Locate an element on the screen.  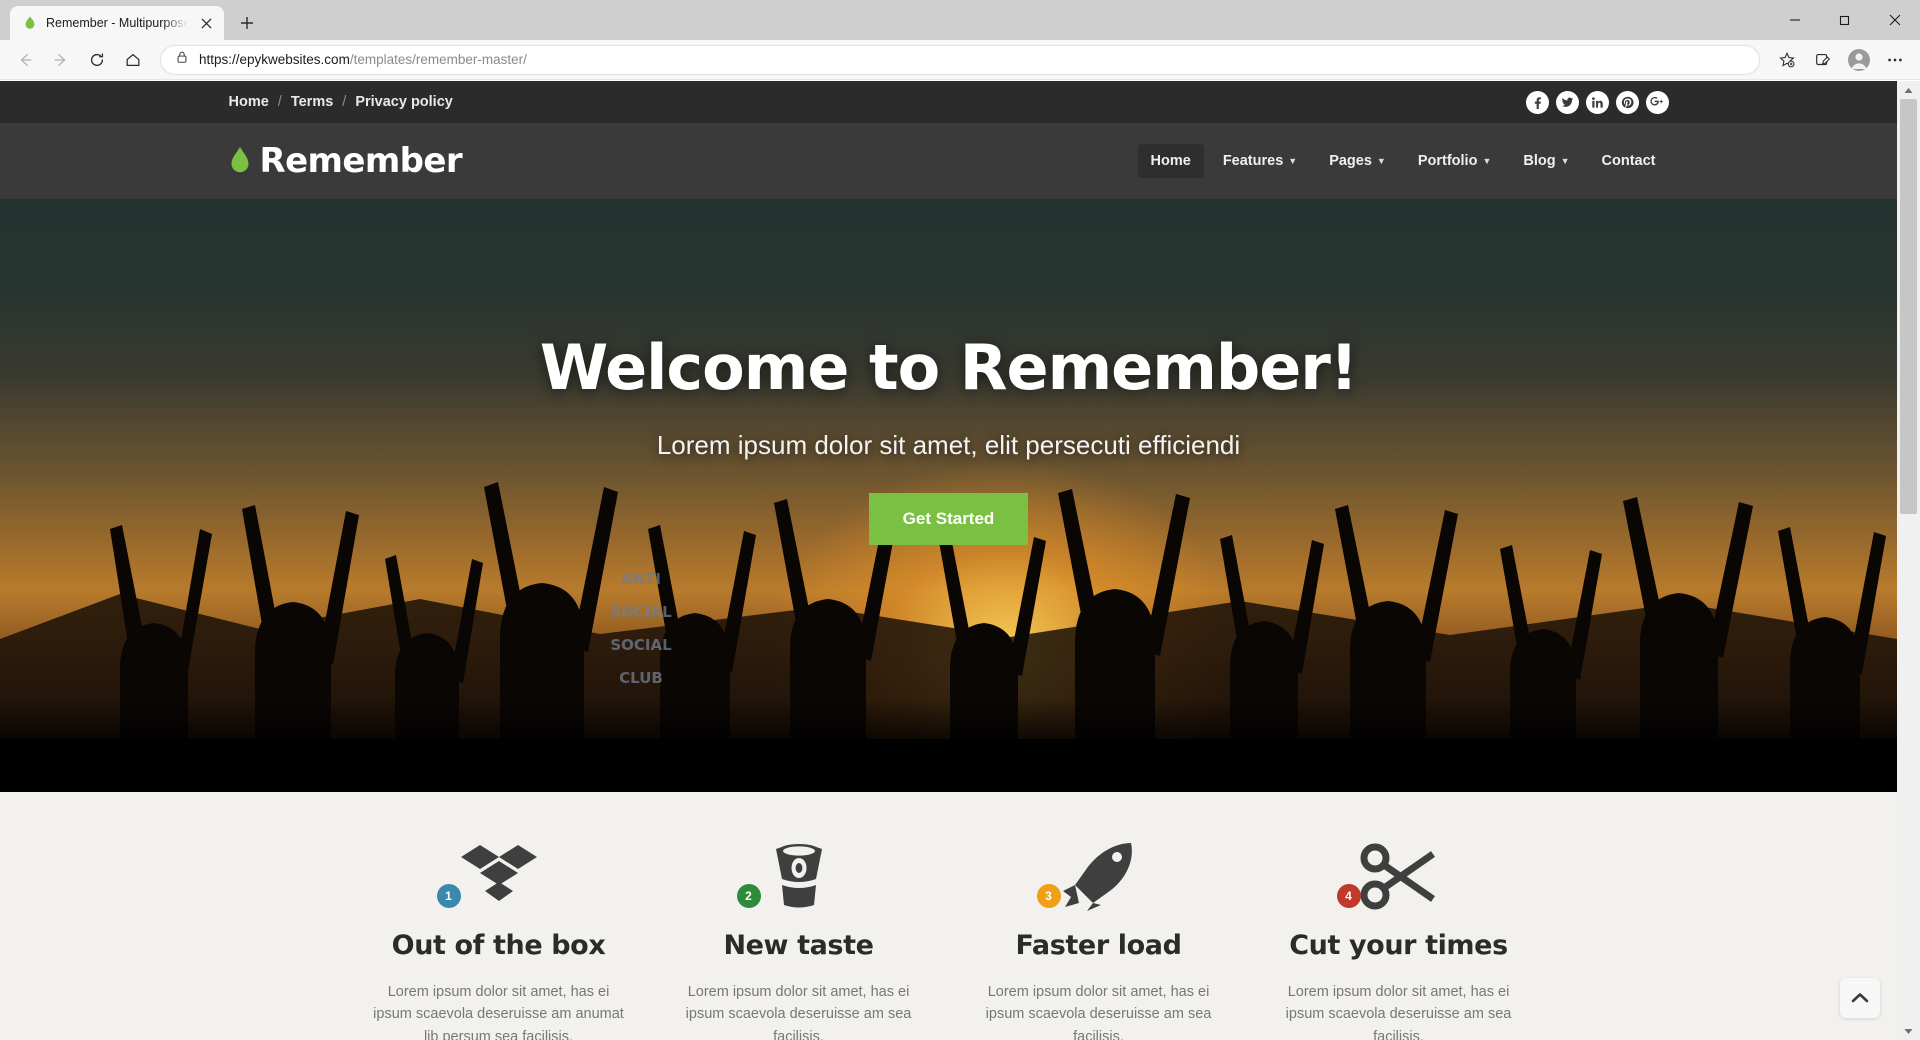
googleplus-icon is located at coordinates (1657, 102).